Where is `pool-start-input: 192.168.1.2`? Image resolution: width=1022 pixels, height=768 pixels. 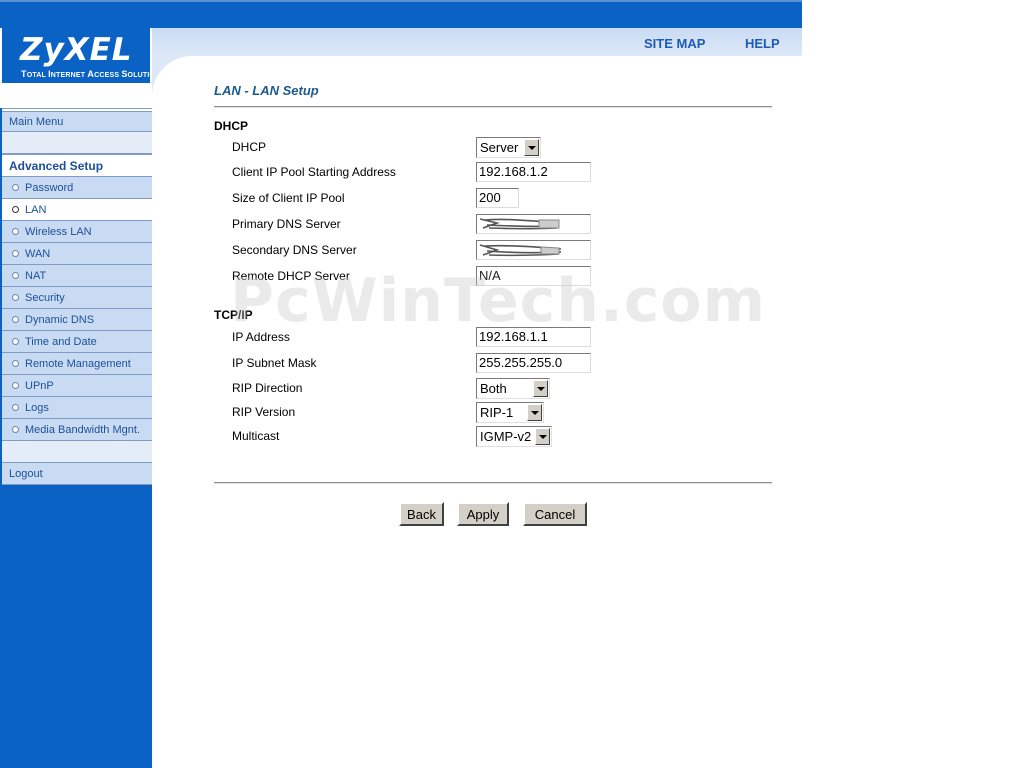
pool-start-input: 192.168.1.2 is located at coordinates (533, 172).